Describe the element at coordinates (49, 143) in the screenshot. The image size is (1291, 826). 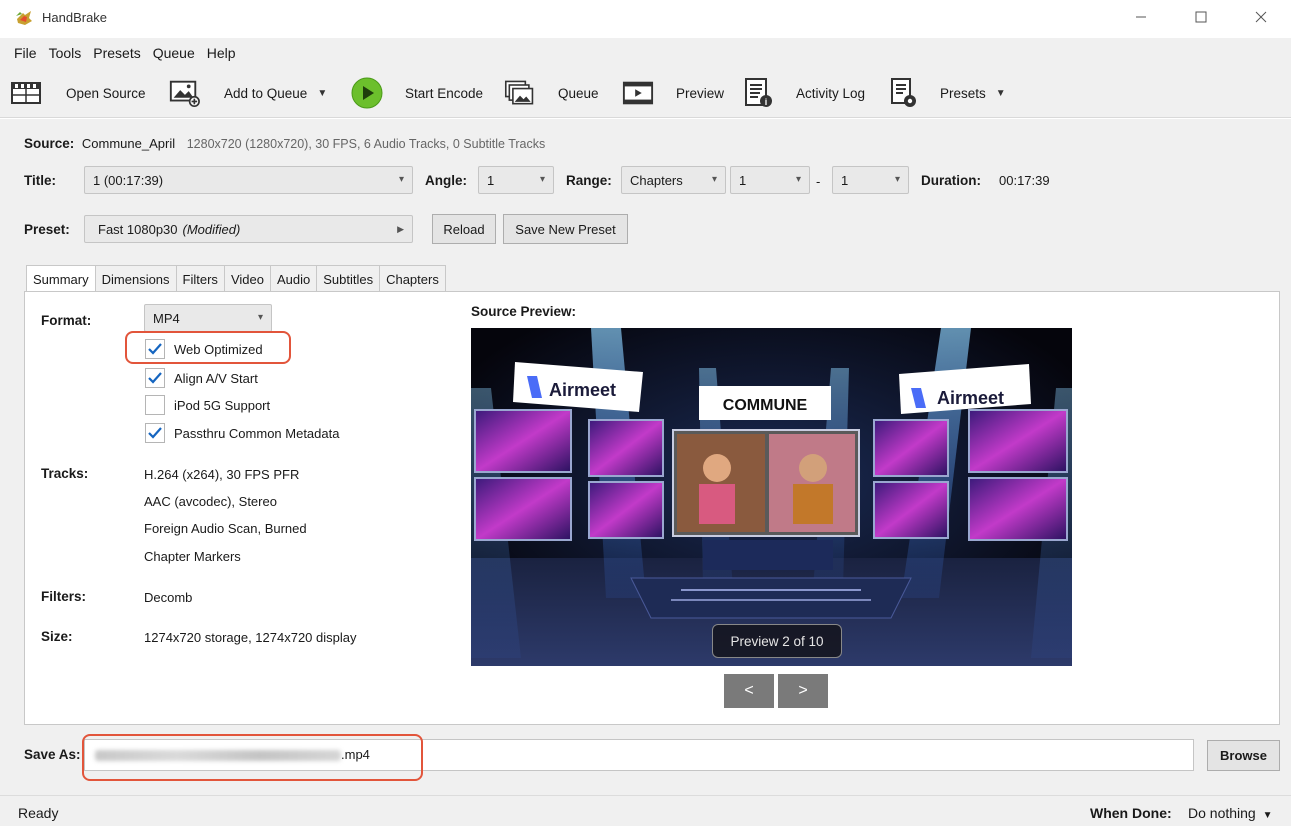
I see `source-label: Source:` at that location.